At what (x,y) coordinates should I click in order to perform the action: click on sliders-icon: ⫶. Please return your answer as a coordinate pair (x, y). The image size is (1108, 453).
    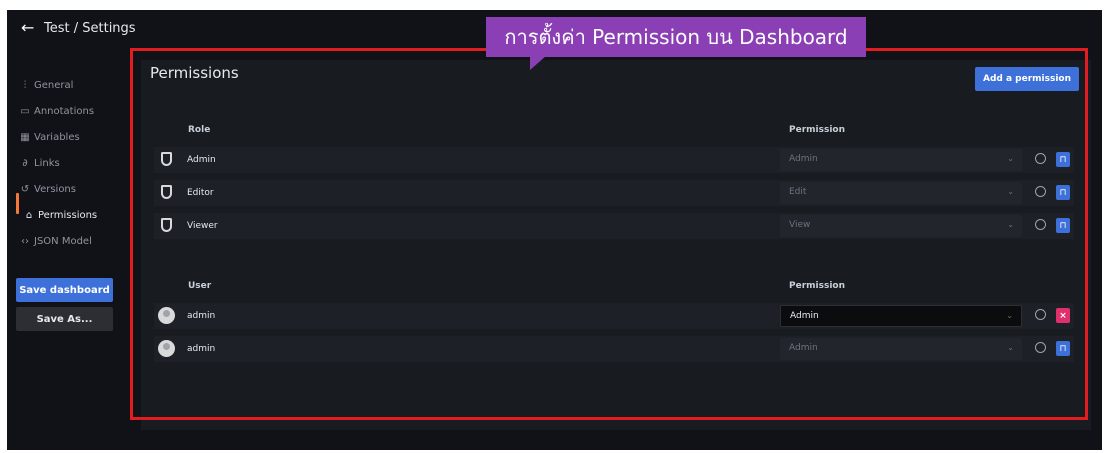
    Looking at the image, I should click on (25, 85).